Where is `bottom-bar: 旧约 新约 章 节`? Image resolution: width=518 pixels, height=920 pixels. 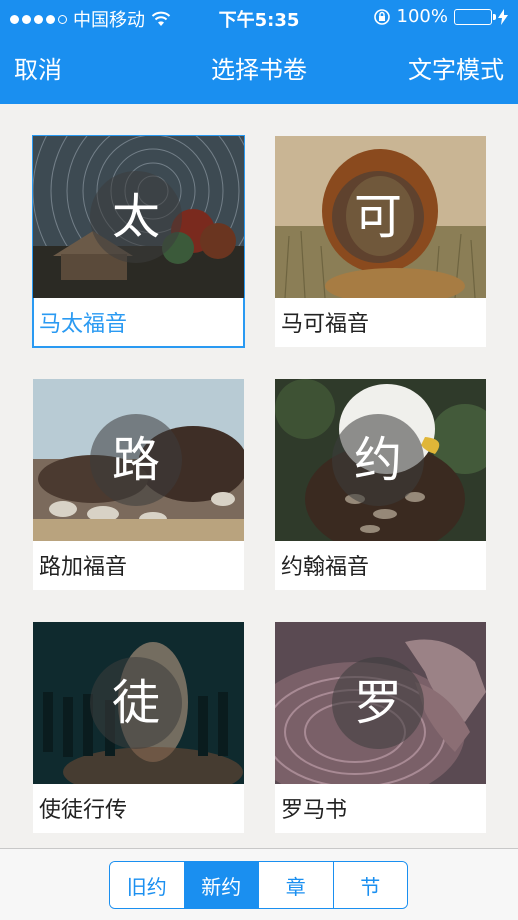
bottom-bar: 旧约 新约 章 节 is located at coordinates (259, 884).